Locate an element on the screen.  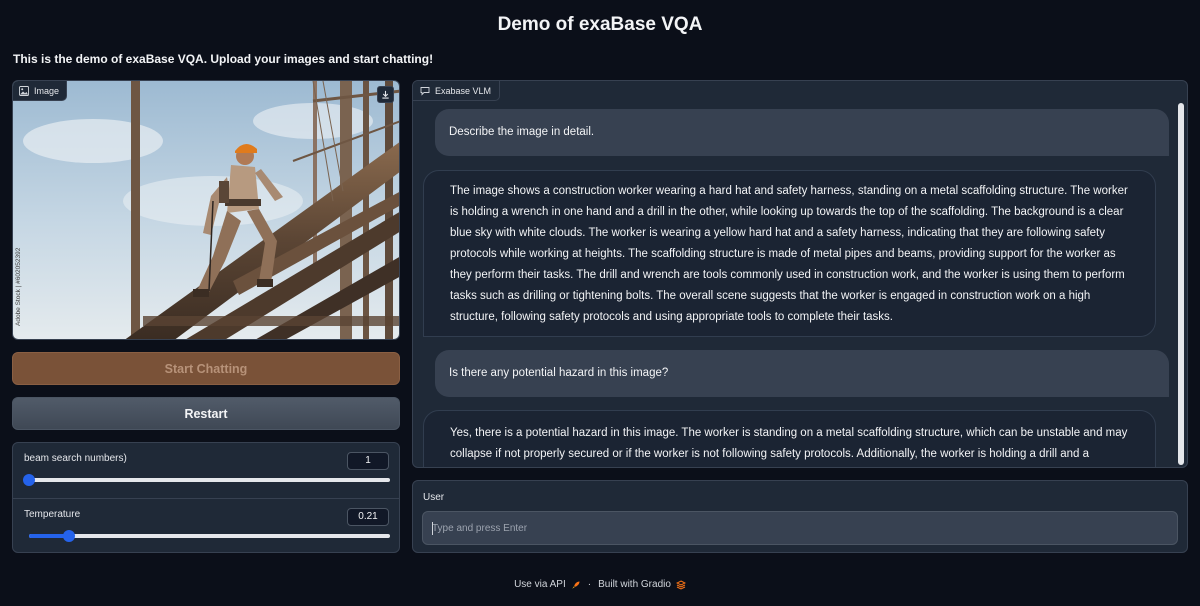
beam-search-label: beam search numbers) is located at coordinates (75, 458).